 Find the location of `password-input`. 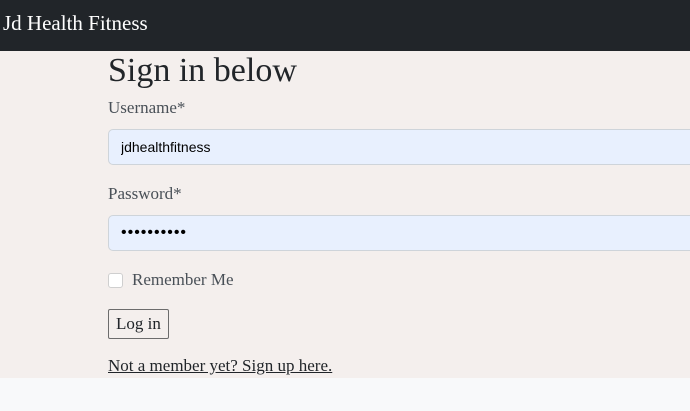

password-input is located at coordinates (399, 233).